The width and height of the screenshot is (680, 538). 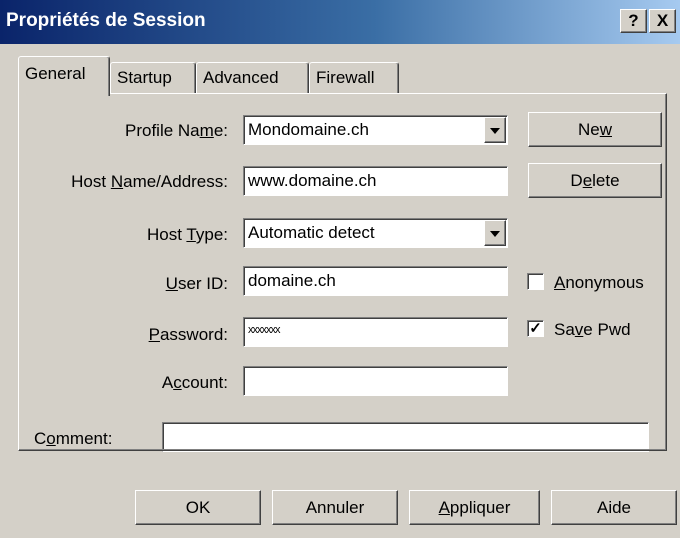 What do you see at coordinates (614, 507) in the screenshot?
I see `help-dialog-button: Aide` at bounding box center [614, 507].